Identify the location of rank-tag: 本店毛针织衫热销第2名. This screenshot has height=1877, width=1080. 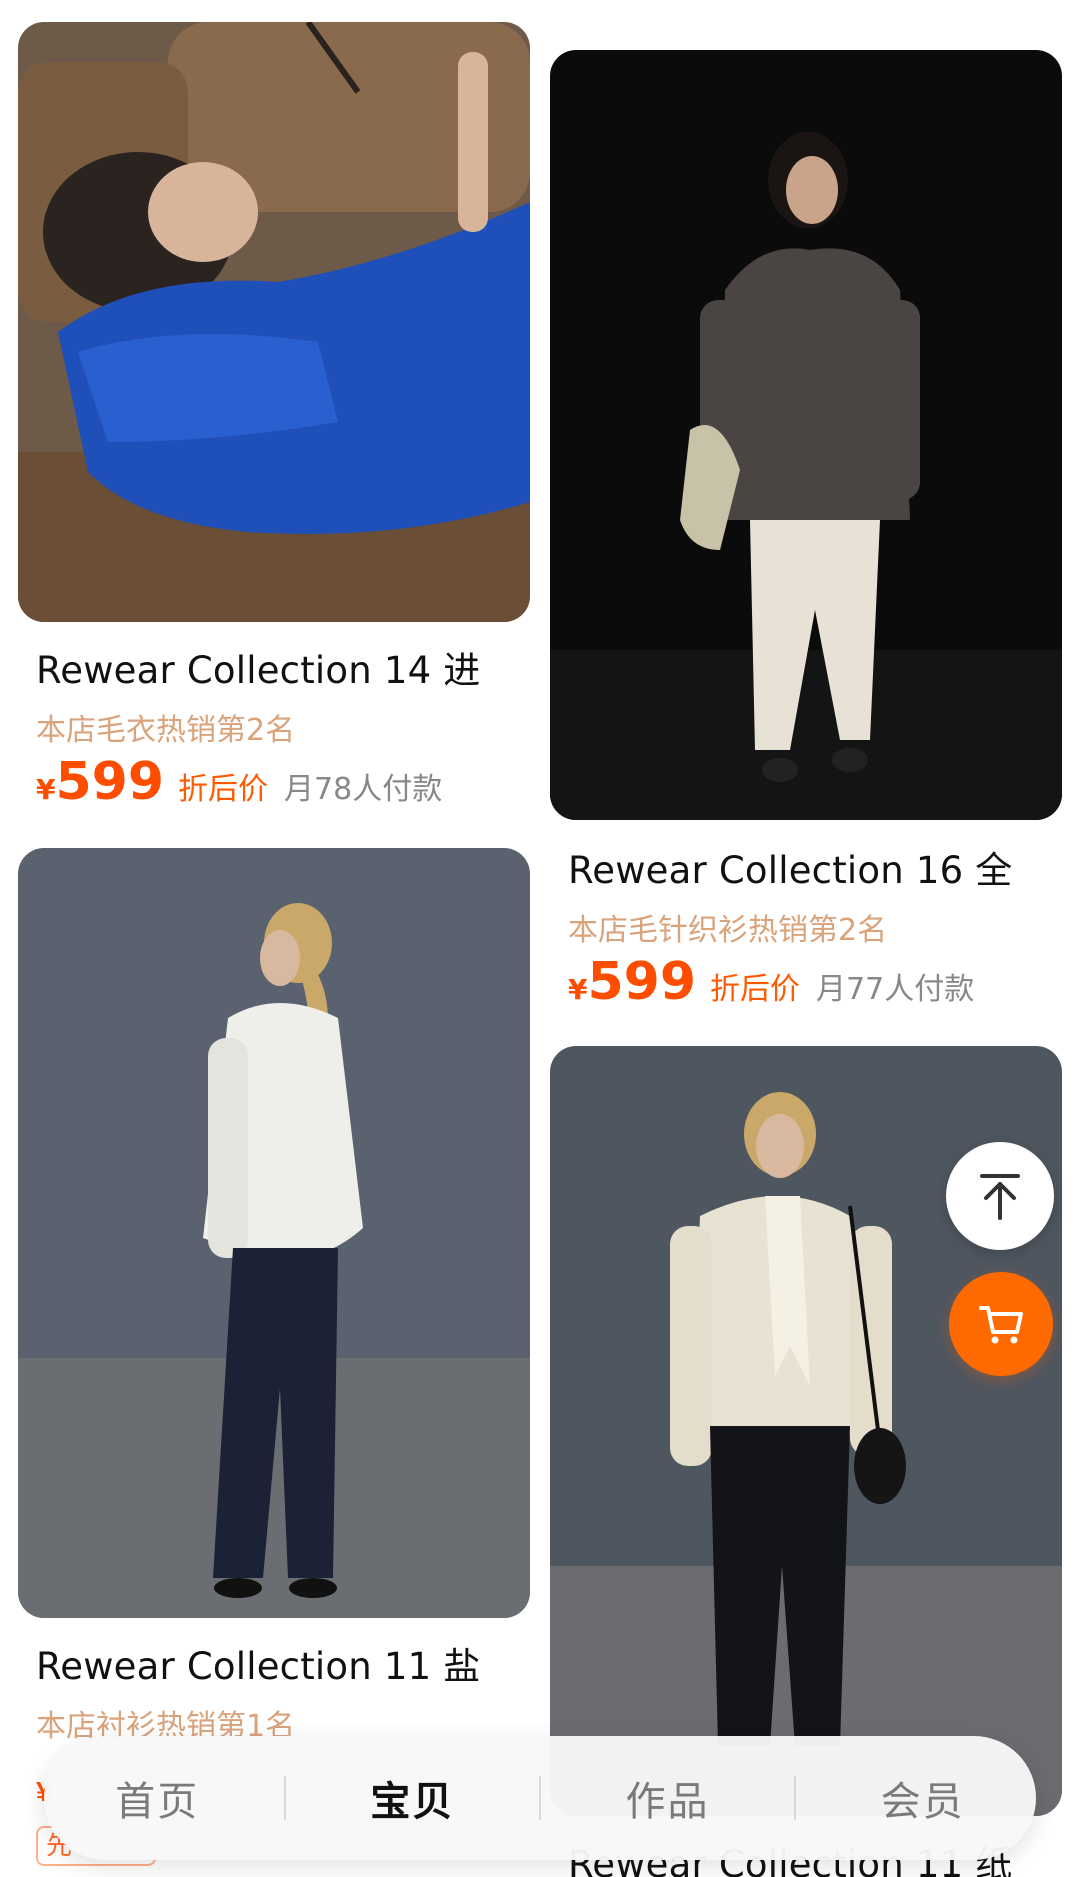
(728, 930).